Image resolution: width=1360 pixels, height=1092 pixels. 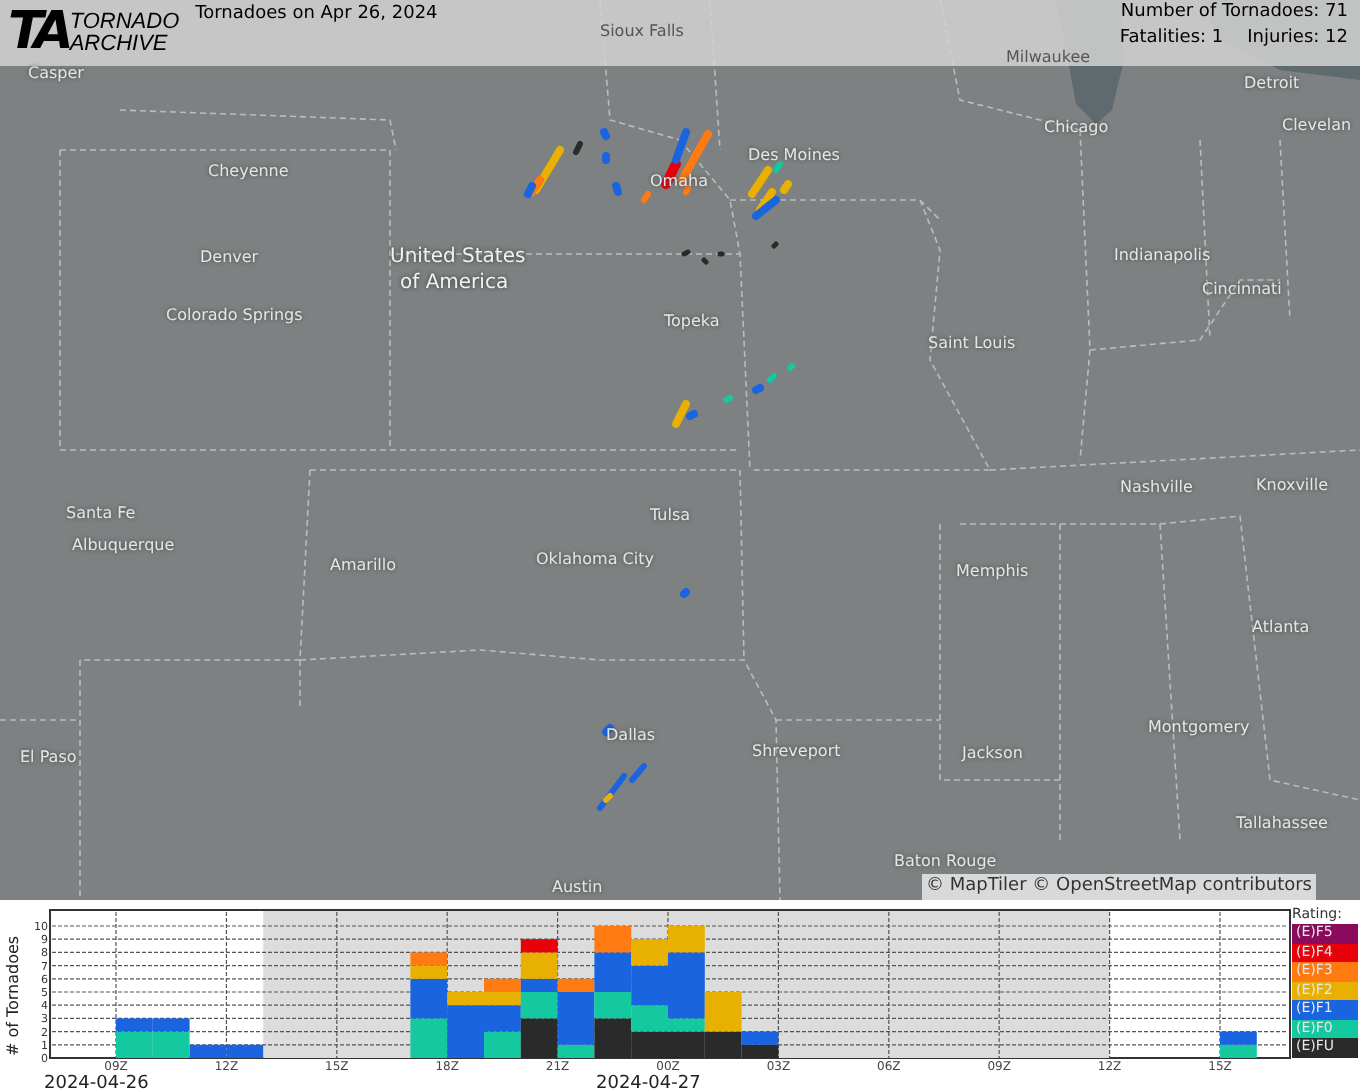 What do you see at coordinates (1272, 84) in the screenshot?
I see `city-label: Detroit` at bounding box center [1272, 84].